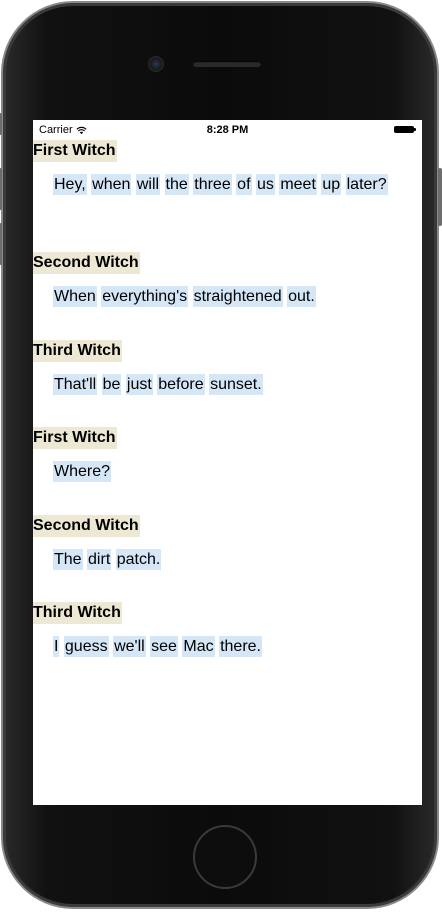 Image resolution: width=442 pixels, height=912 pixels. Describe the element at coordinates (301, 296) in the screenshot. I see `word-highlight: out.` at that location.